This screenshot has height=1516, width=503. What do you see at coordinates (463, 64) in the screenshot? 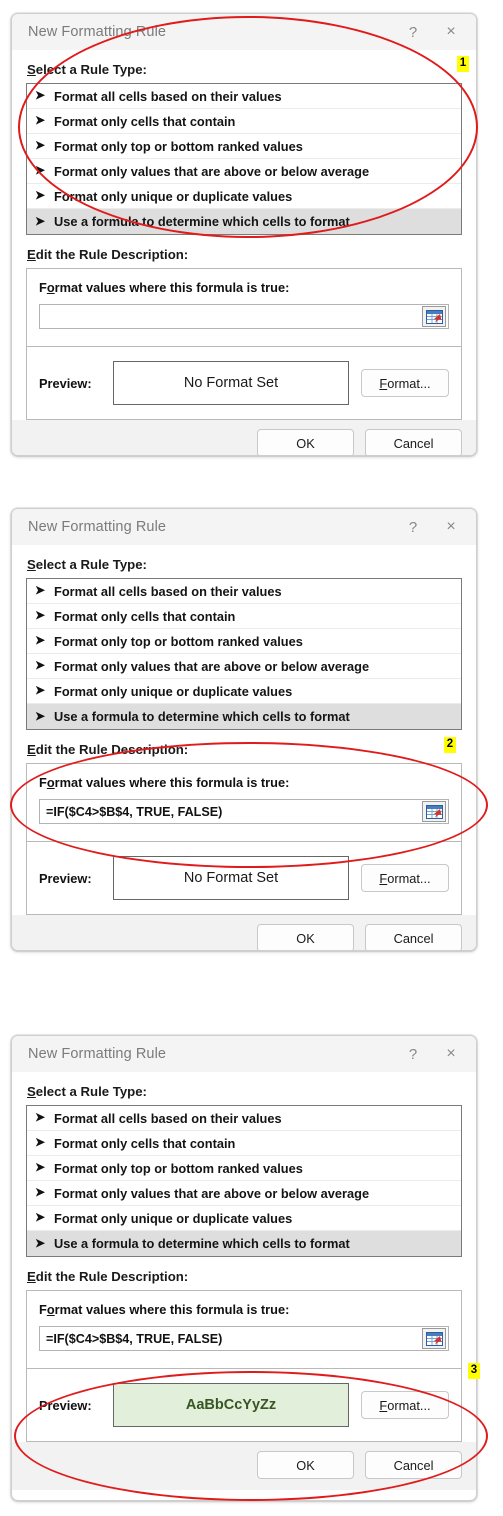
I see `annotation-badge-1: 1` at bounding box center [463, 64].